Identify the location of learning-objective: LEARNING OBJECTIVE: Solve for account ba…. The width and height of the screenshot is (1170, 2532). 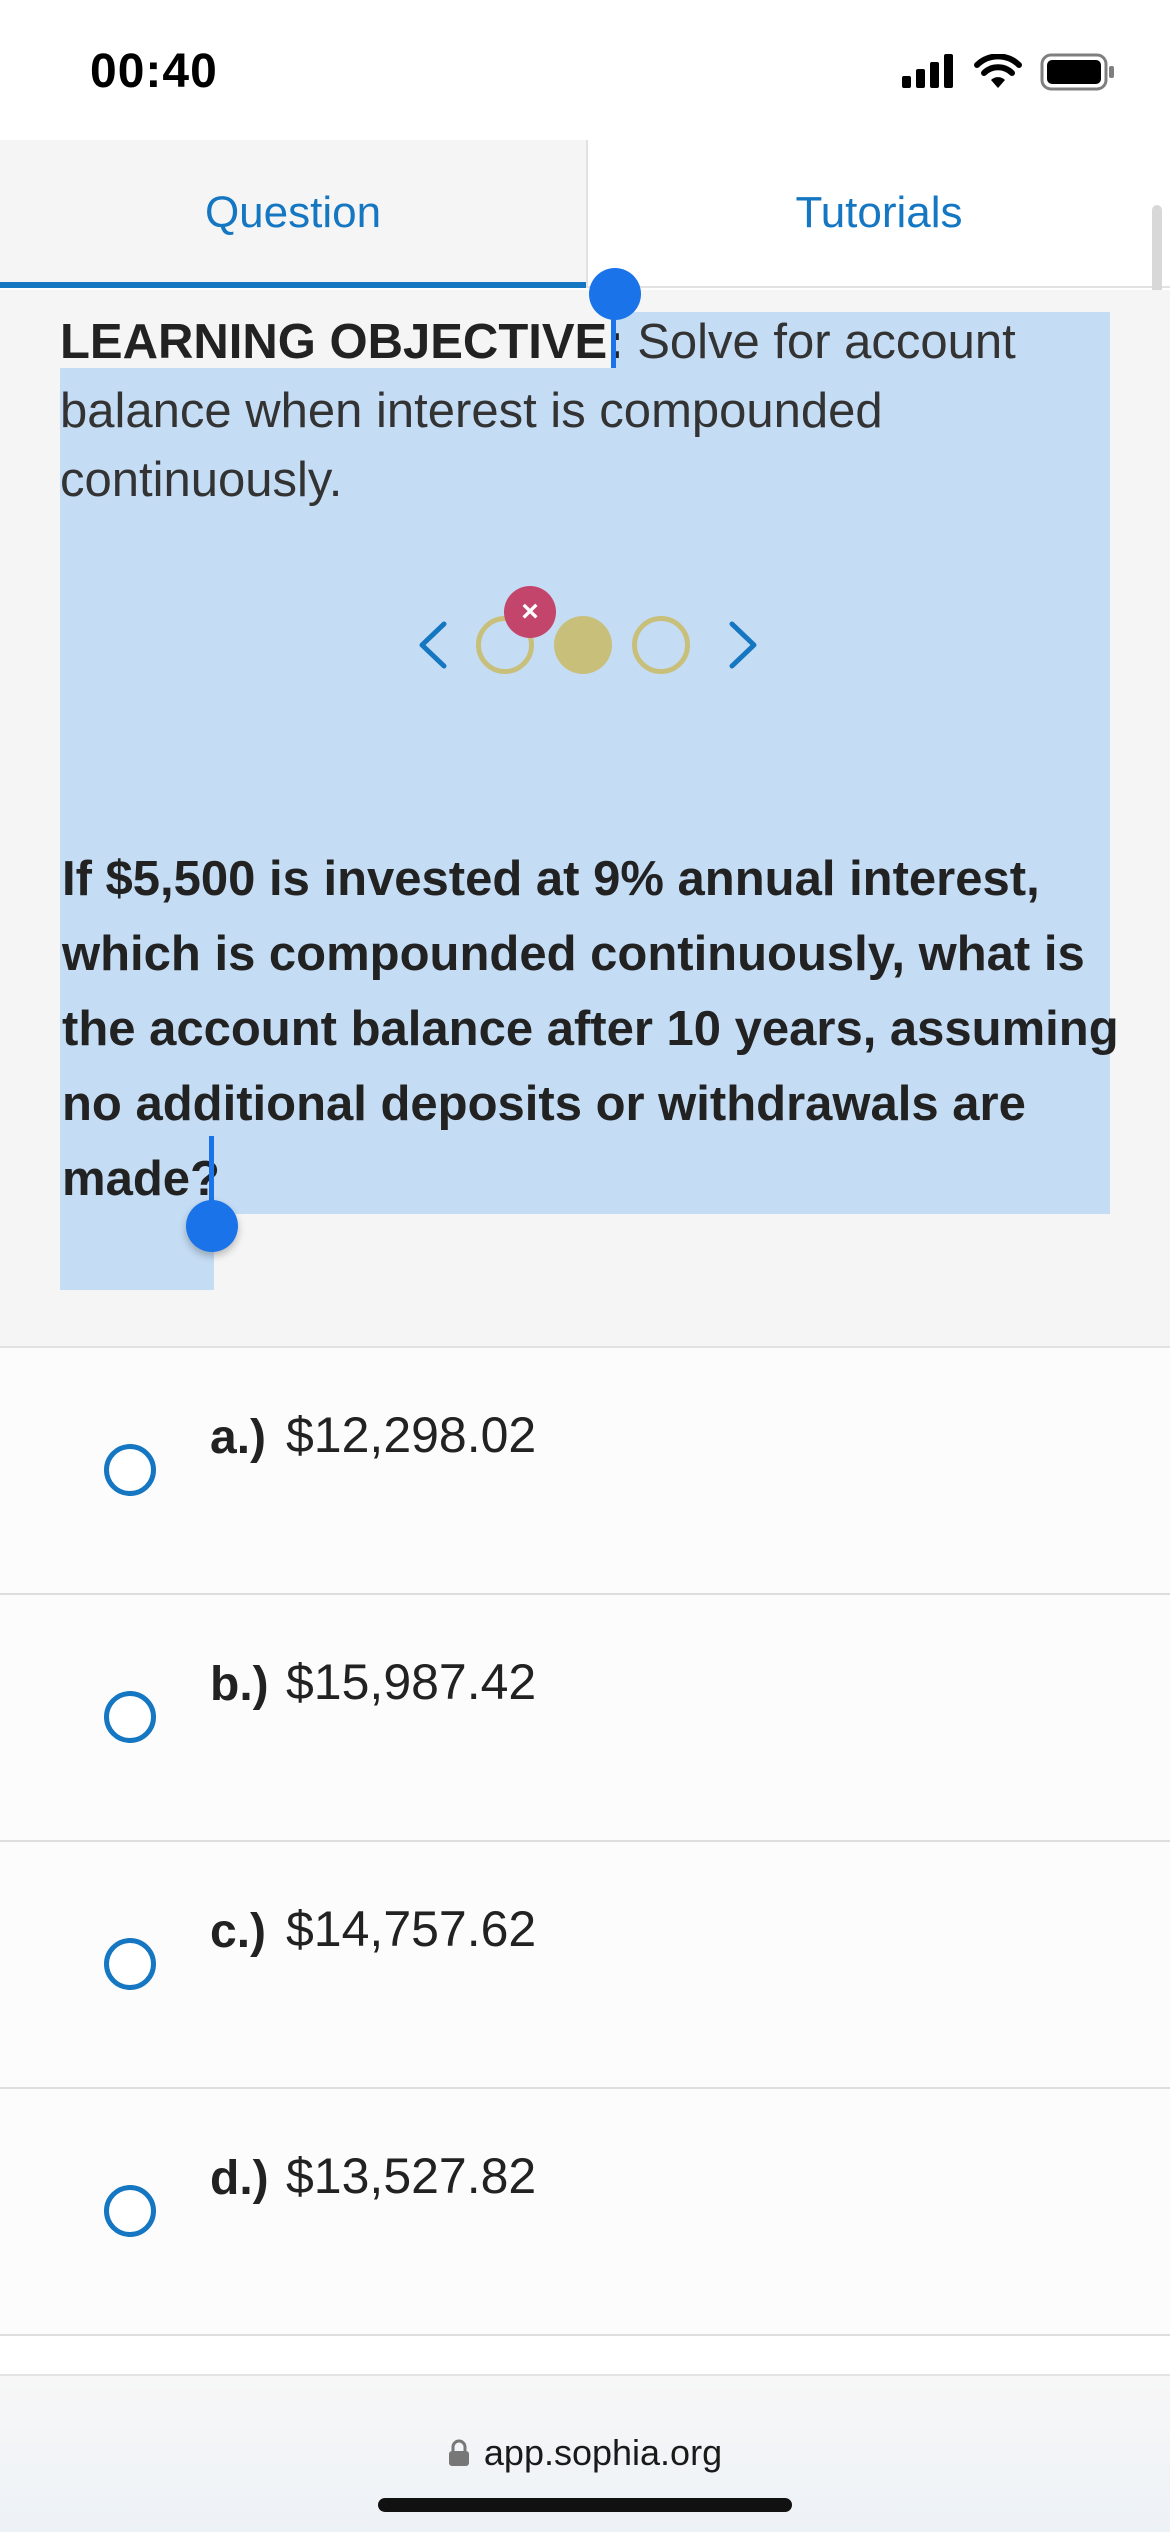
(590, 411).